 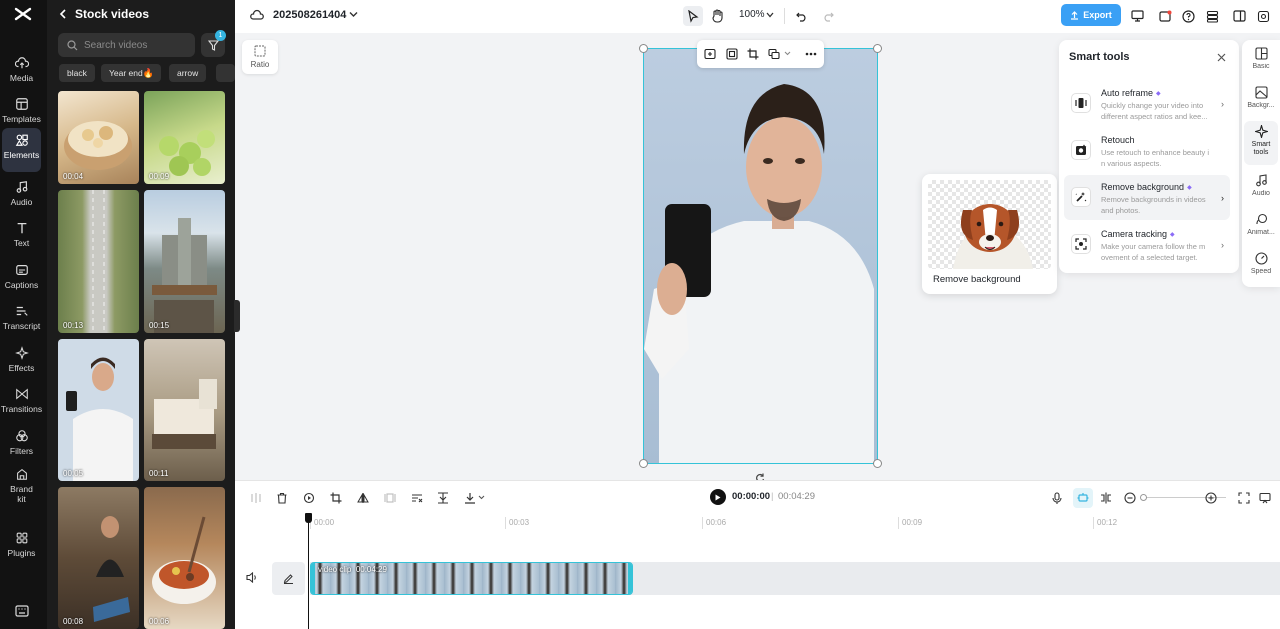 I want to click on tag-chip: Year end 🔥, so click(x=131, y=73).